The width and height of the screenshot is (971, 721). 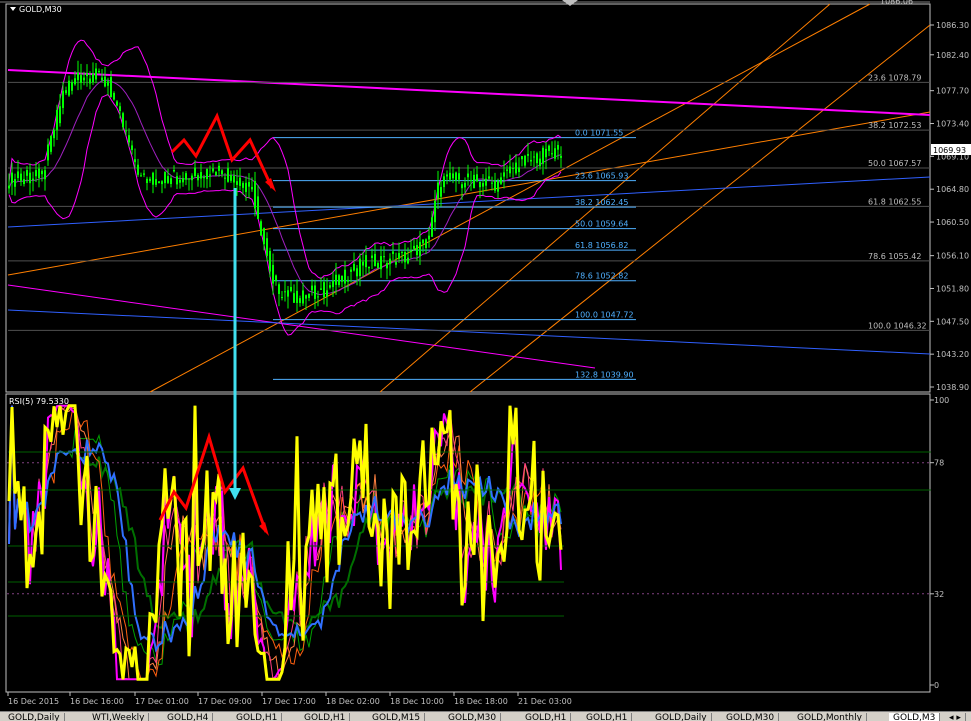 I want to click on price-tick-label: 1060.50, so click(x=952, y=222).